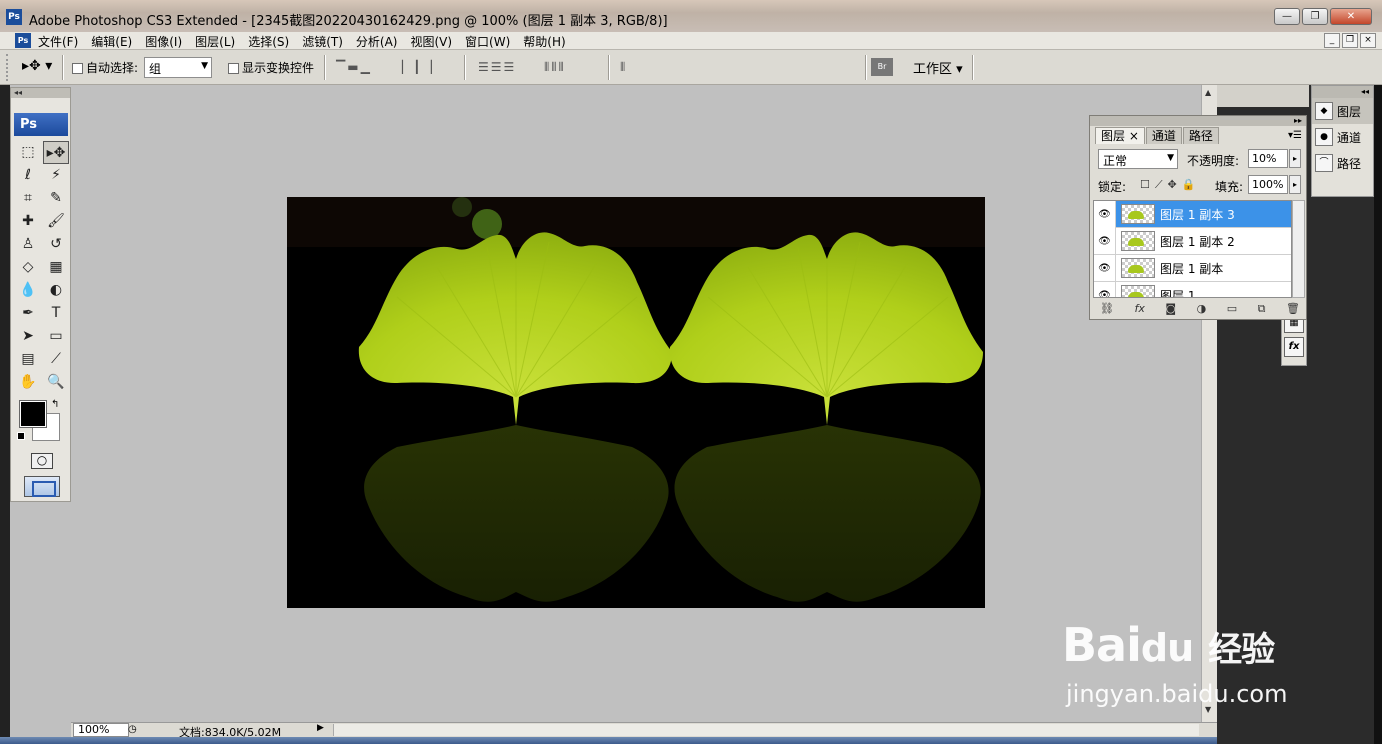  Describe the element at coordinates (354, 67) in the screenshot. I see `align-edges-icons: ▔▬▁` at that location.